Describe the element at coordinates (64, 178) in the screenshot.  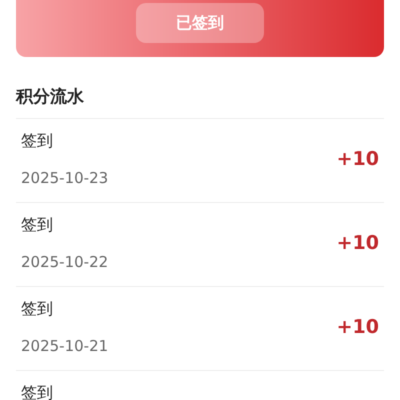
I see `record-date: 2025-10-23` at that location.